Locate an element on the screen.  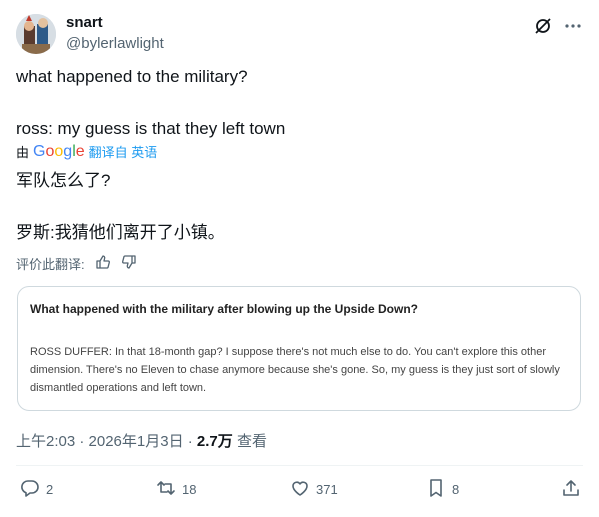
rate-translation: 评价此翻译: is located at coordinates (76, 263).